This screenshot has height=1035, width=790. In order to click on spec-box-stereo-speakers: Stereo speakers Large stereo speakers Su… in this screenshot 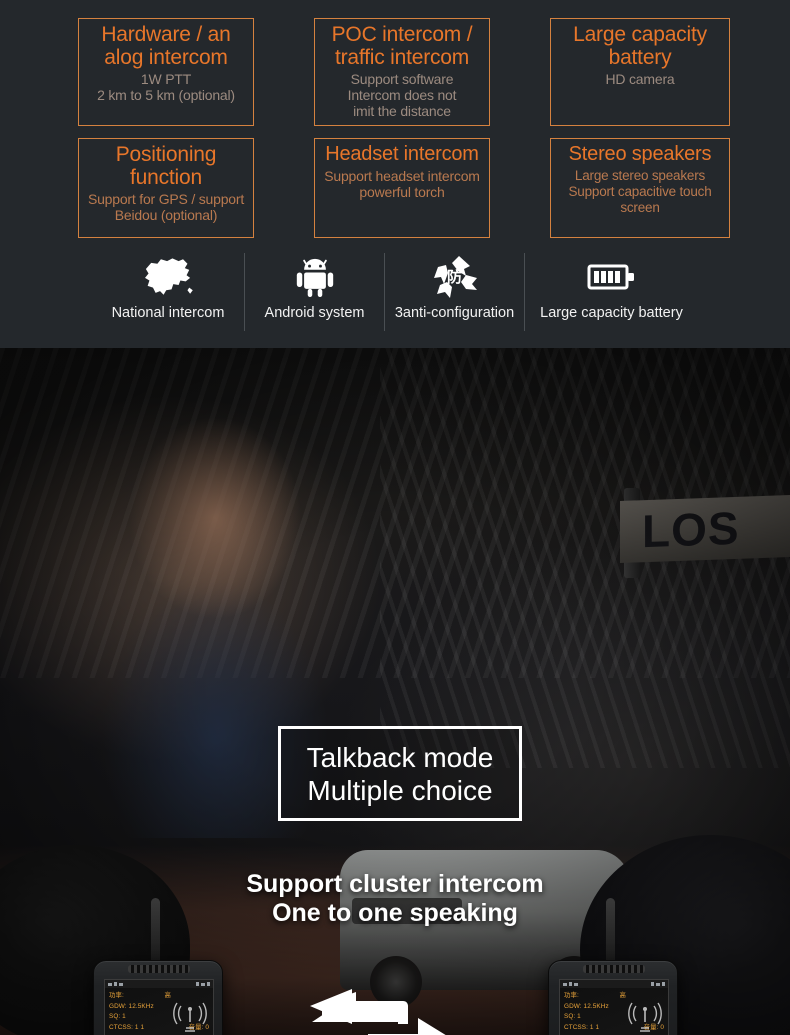, I will do `click(640, 188)`.